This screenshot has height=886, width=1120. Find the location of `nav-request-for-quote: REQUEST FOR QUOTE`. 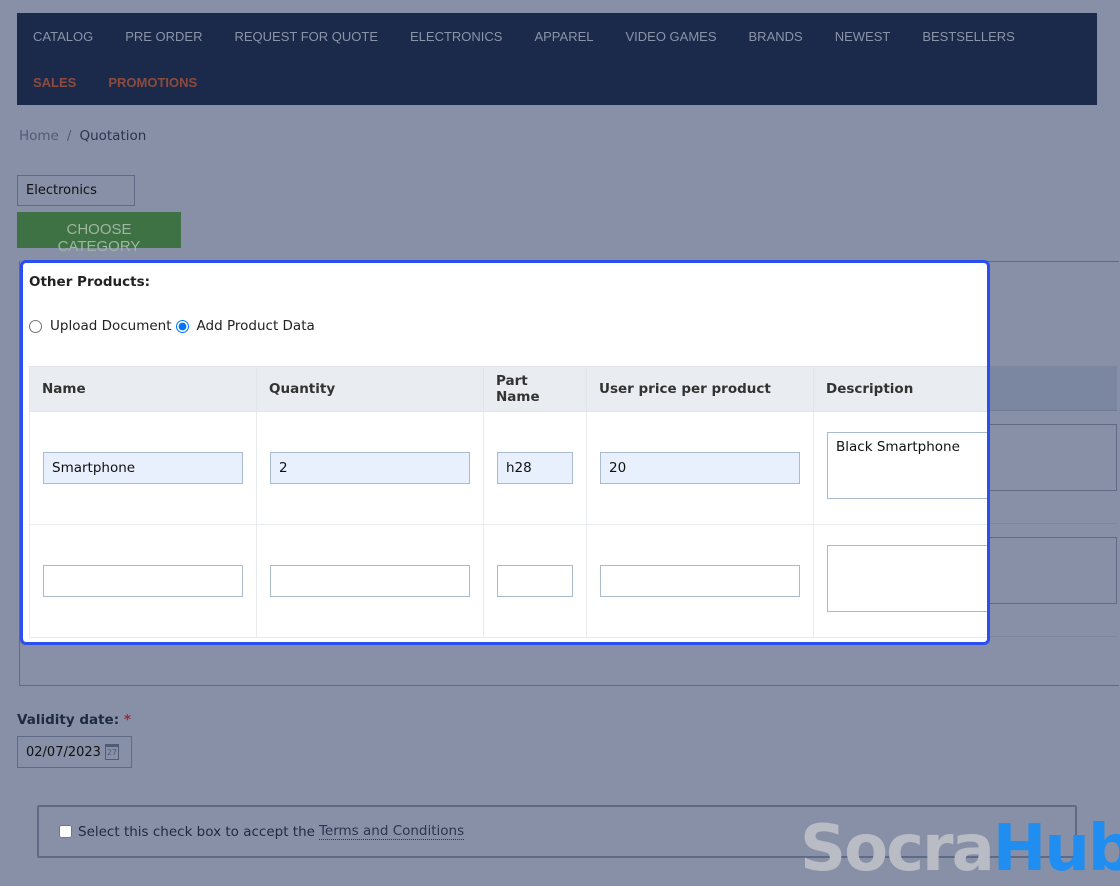

nav-request-for-quote: REQUEST FOR QUOTE is located at coordinates (307, 36).